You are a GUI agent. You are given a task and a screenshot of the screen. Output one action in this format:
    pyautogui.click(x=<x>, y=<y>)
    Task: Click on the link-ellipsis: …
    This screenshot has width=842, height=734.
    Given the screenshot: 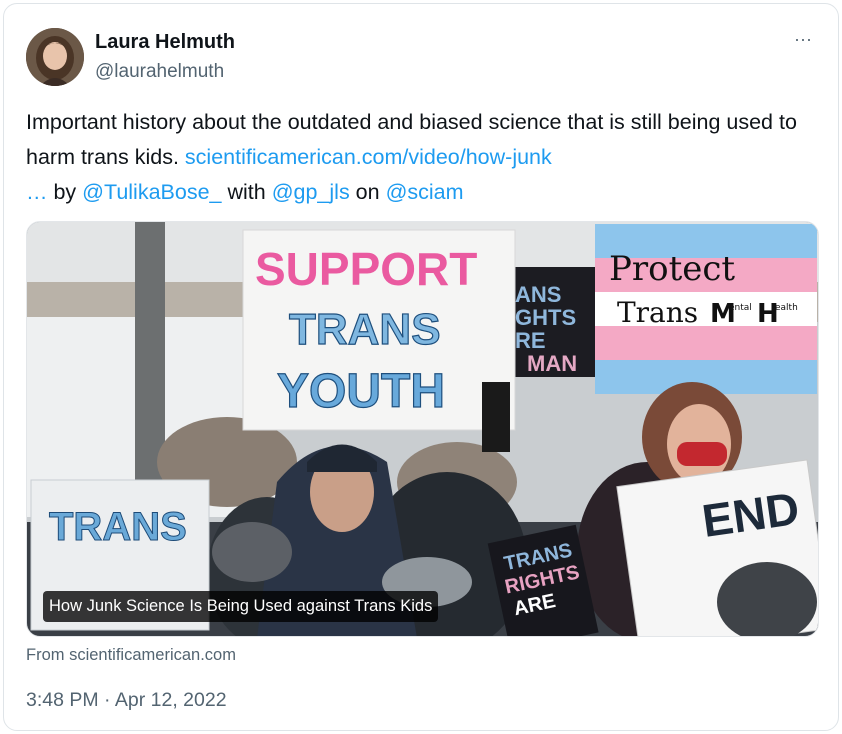 What is the action you would take?
    pyautogui.click(x=37, y=192)
    